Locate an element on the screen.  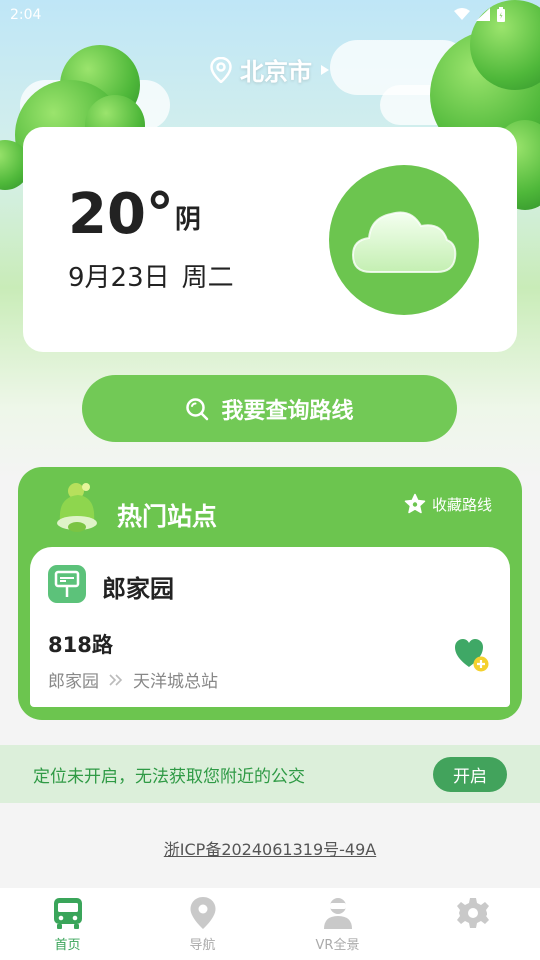
status-time: 2:04 is located at coordinates (26, 15).